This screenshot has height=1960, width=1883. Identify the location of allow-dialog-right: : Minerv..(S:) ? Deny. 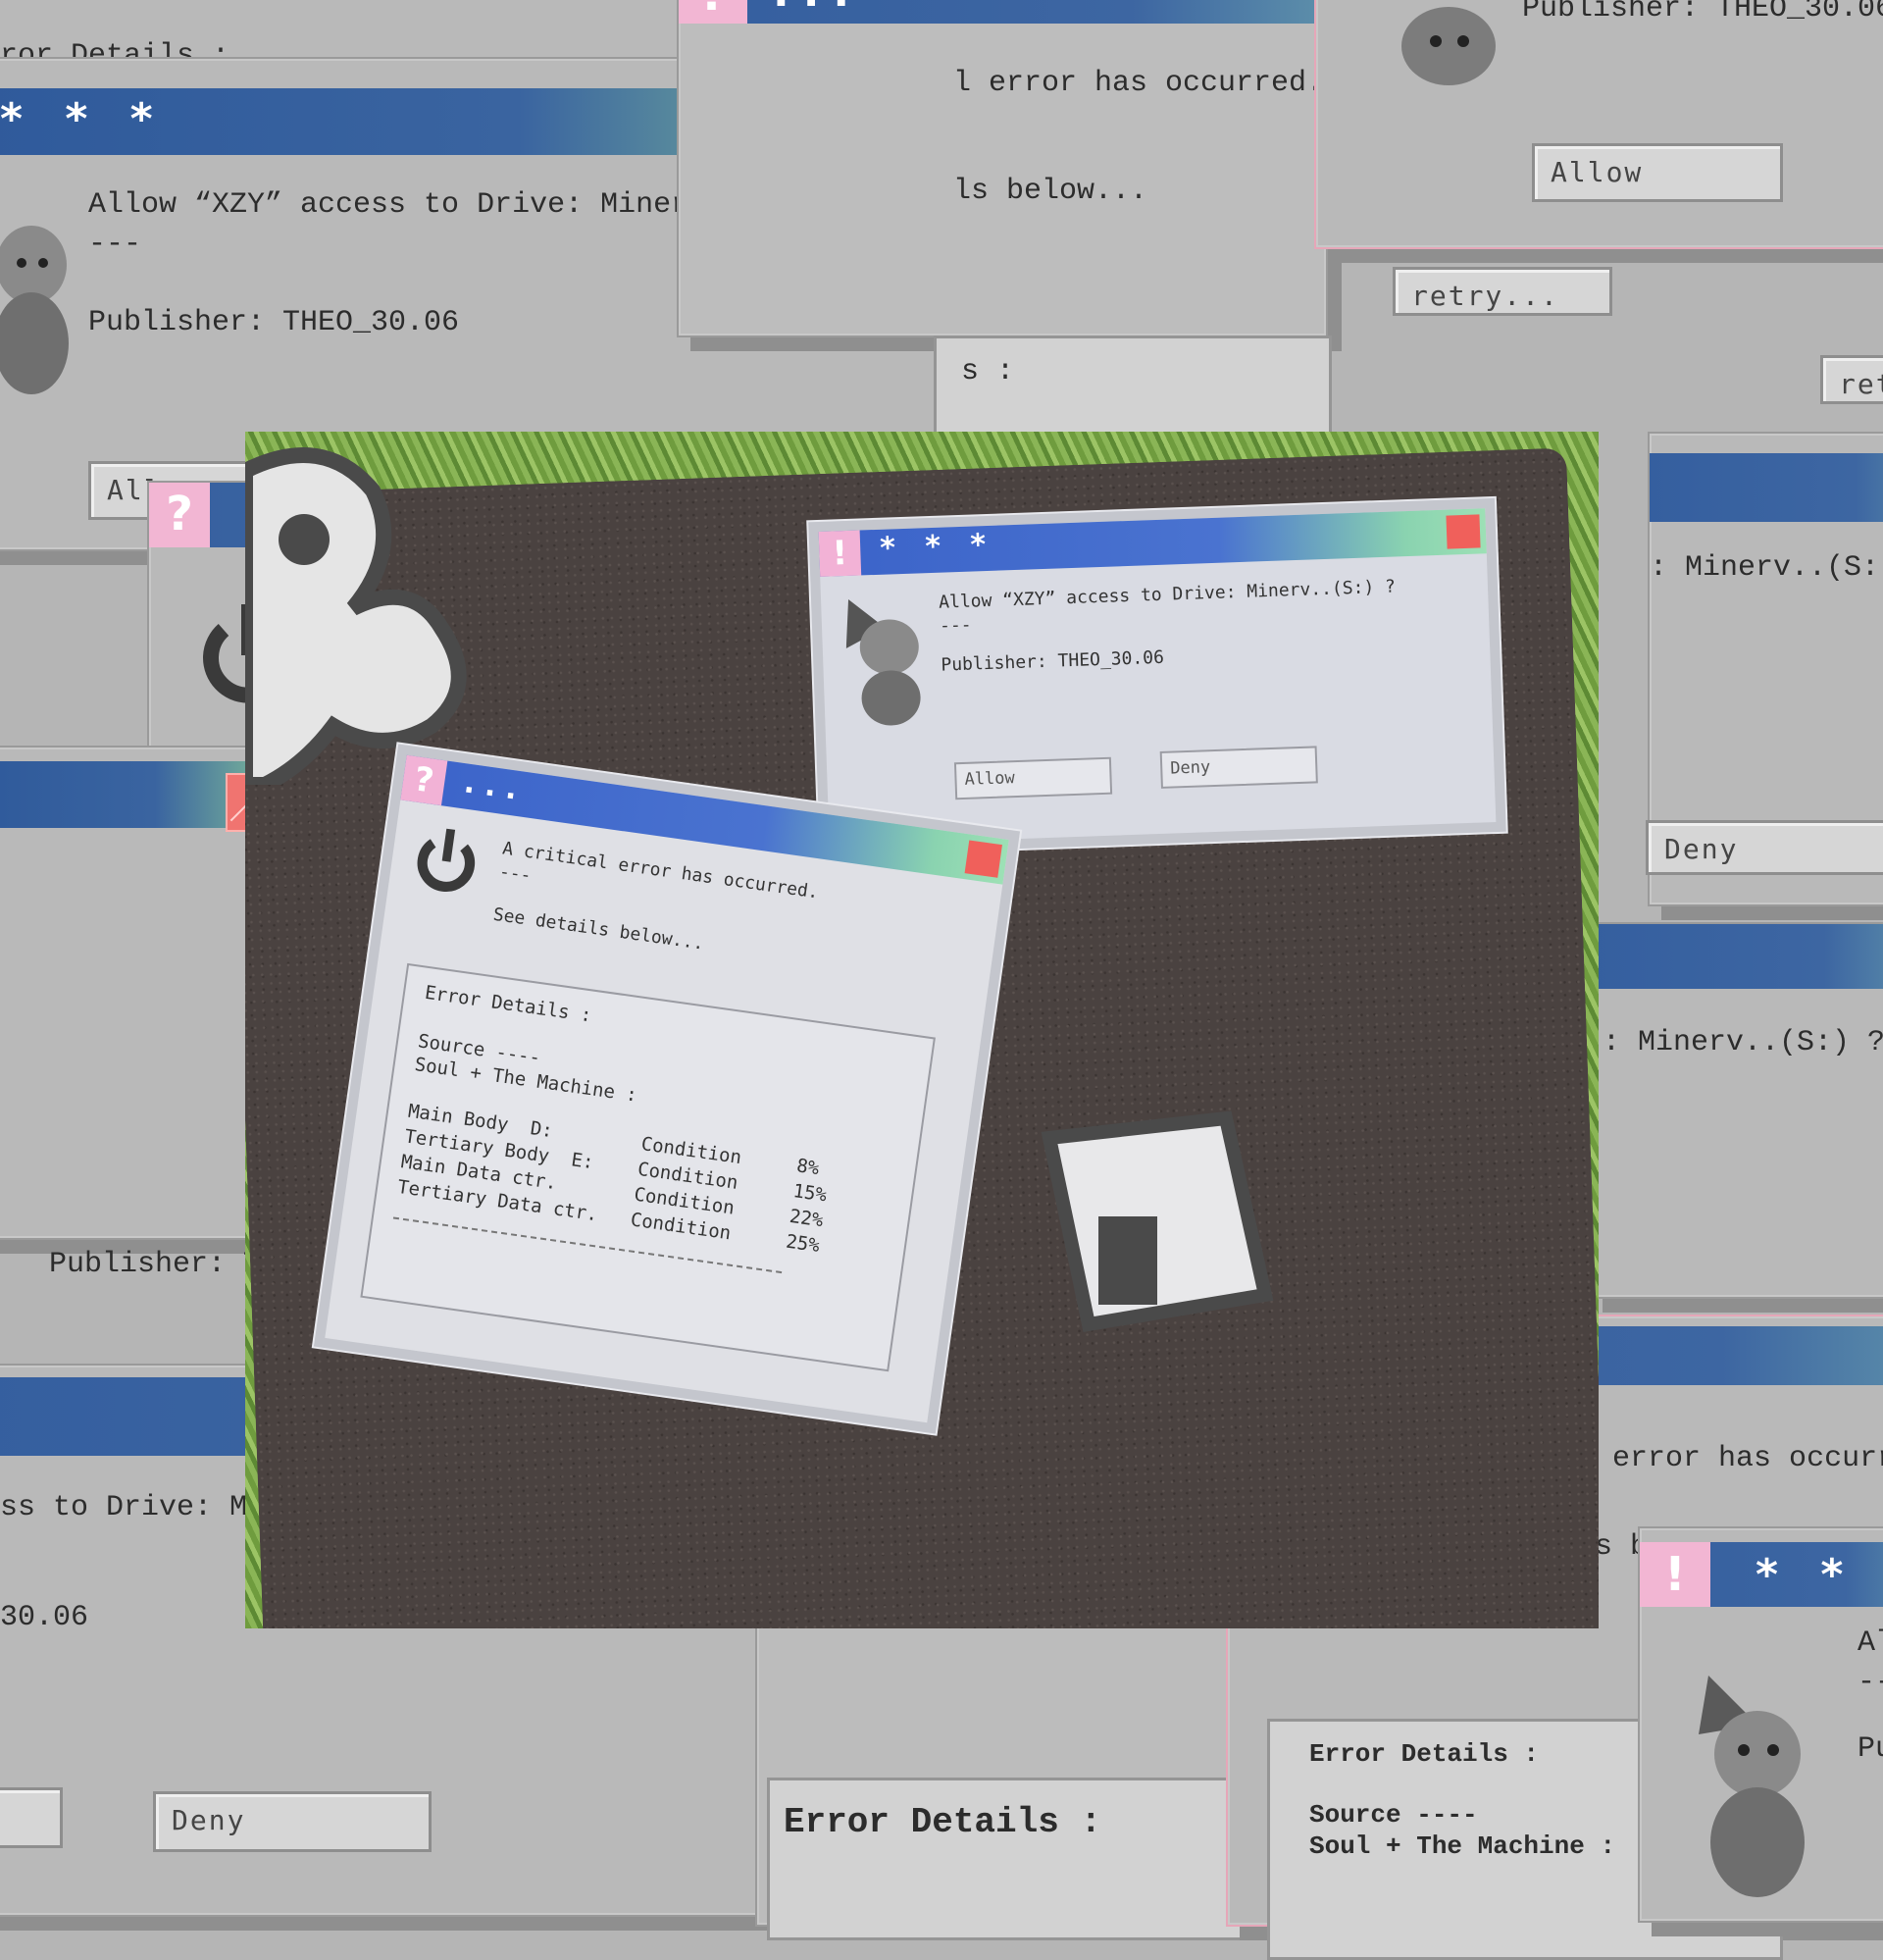
(1765, 669).